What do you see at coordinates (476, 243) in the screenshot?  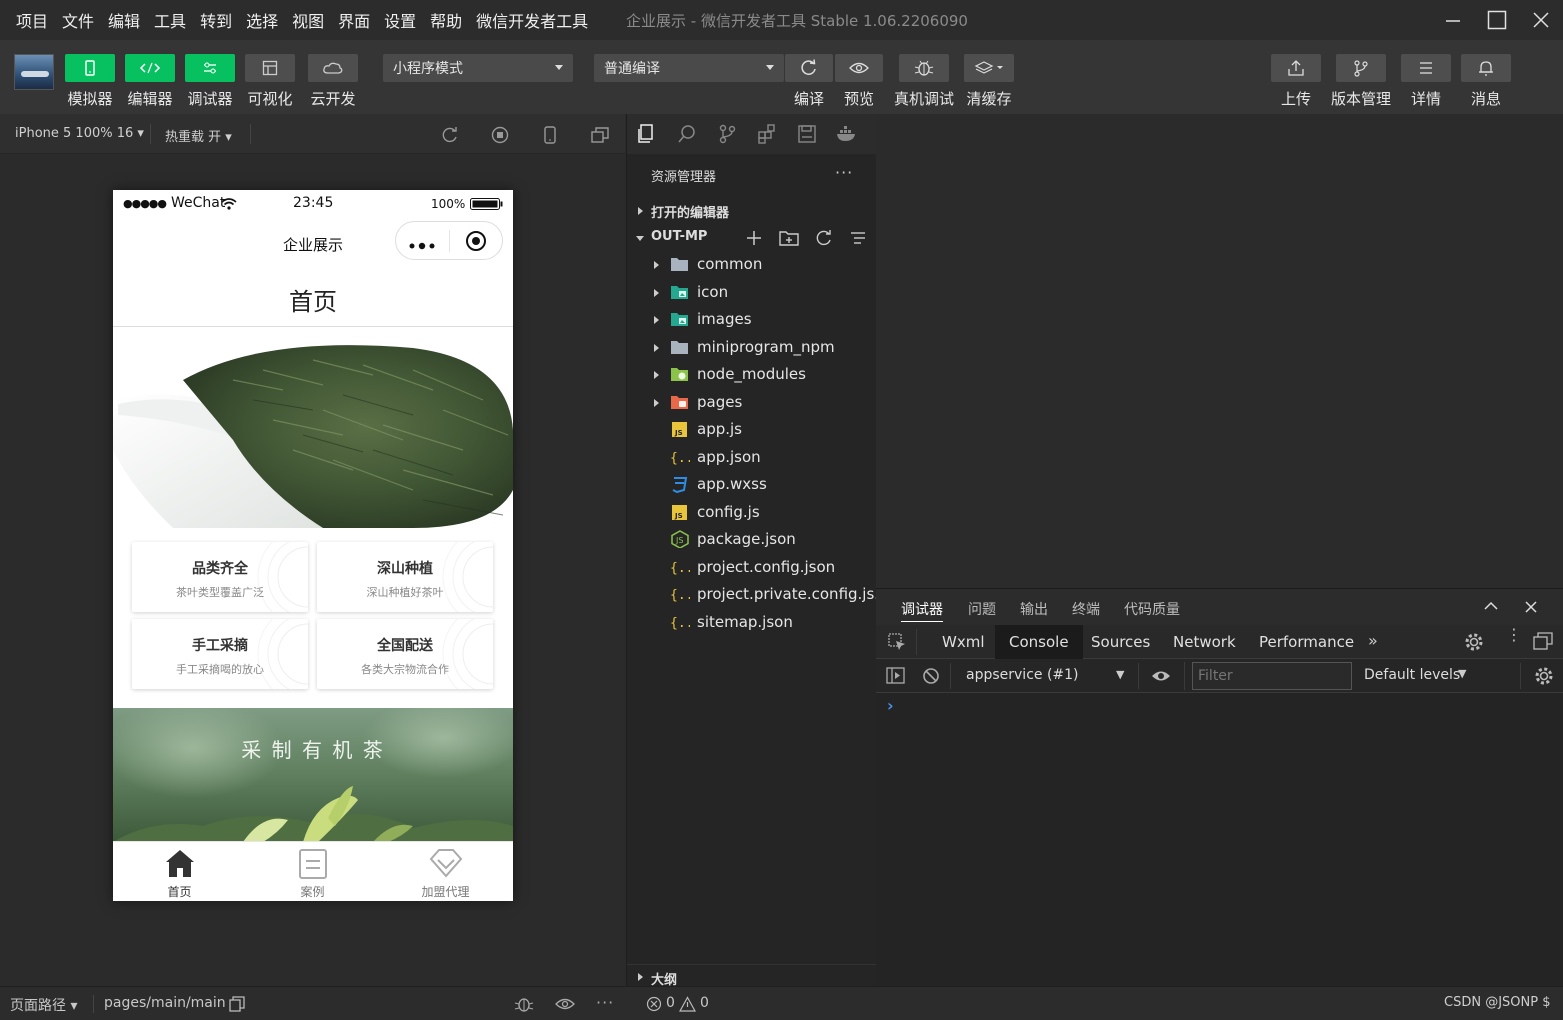 I see `close-miniprogram-button` at bounding box center [476, 243].